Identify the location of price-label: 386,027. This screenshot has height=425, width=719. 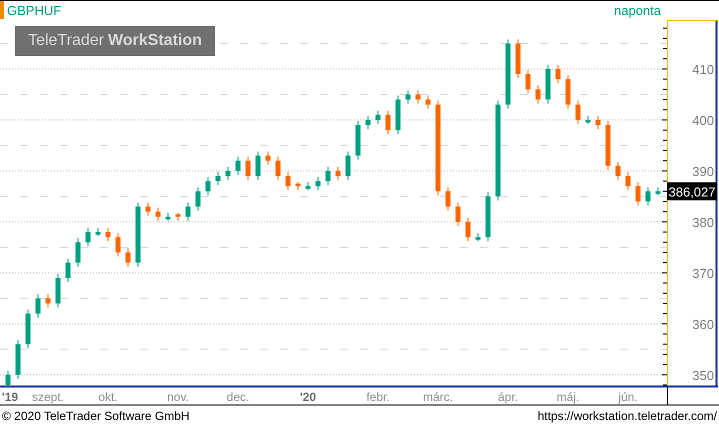
(692, 191).